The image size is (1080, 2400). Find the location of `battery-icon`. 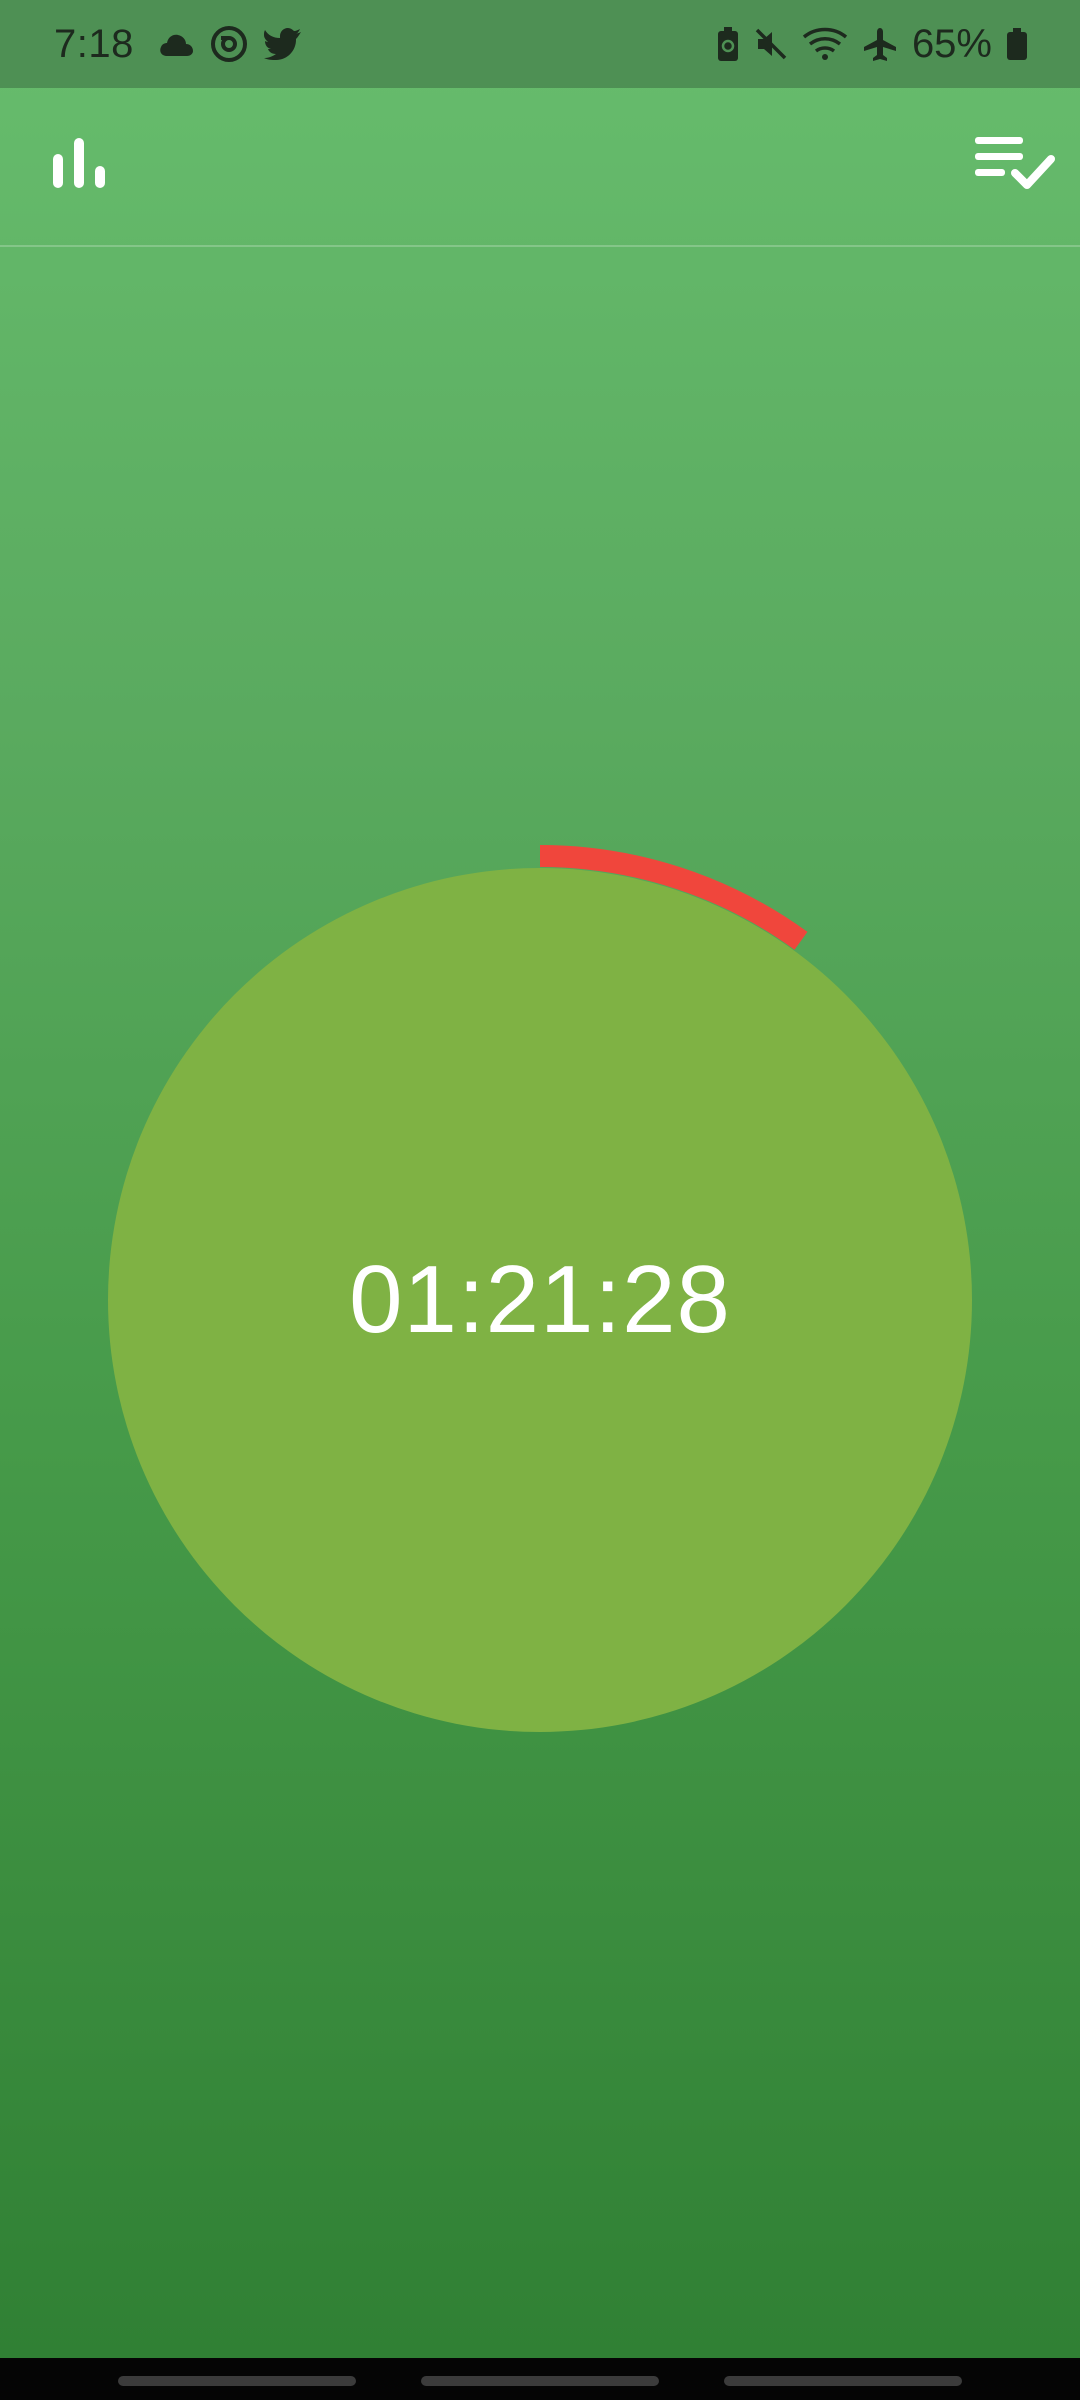

battery-icon is located at coordinates (1017, 44).